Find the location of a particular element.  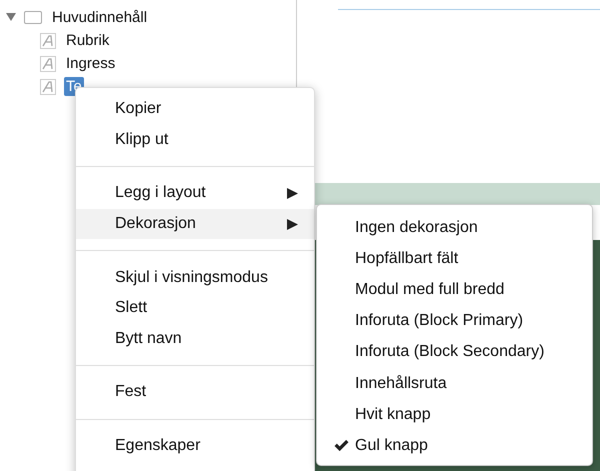

menu-item: Ingen dekorasjon is located at coordinates (454, 228).